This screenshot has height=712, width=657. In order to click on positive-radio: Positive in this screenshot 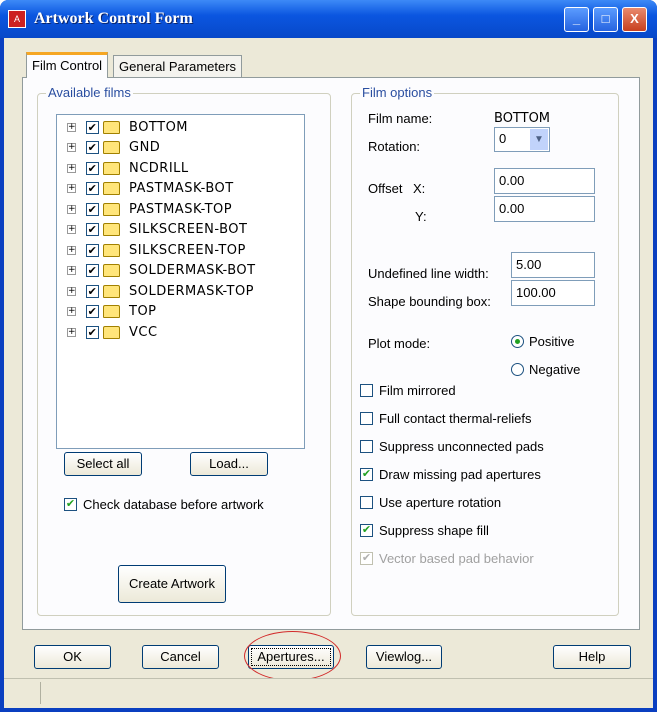, I will do `click(543, 341)`.